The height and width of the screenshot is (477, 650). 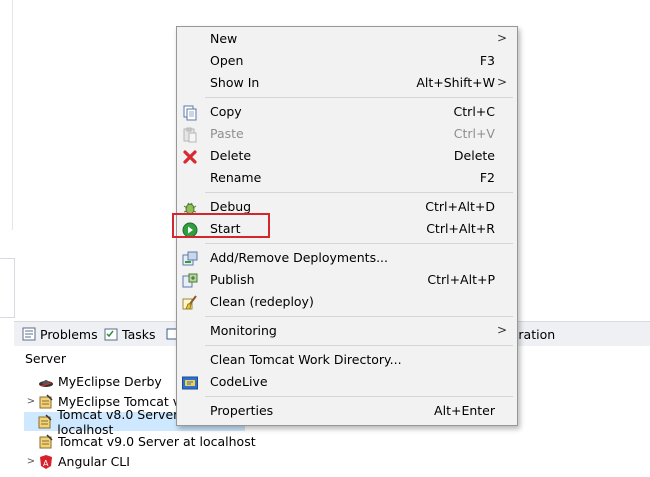 What do you see at coordinates (347, 61) in the screenshot?
I see `menu-item-open: Open F3` at bounding box center [347, 61].